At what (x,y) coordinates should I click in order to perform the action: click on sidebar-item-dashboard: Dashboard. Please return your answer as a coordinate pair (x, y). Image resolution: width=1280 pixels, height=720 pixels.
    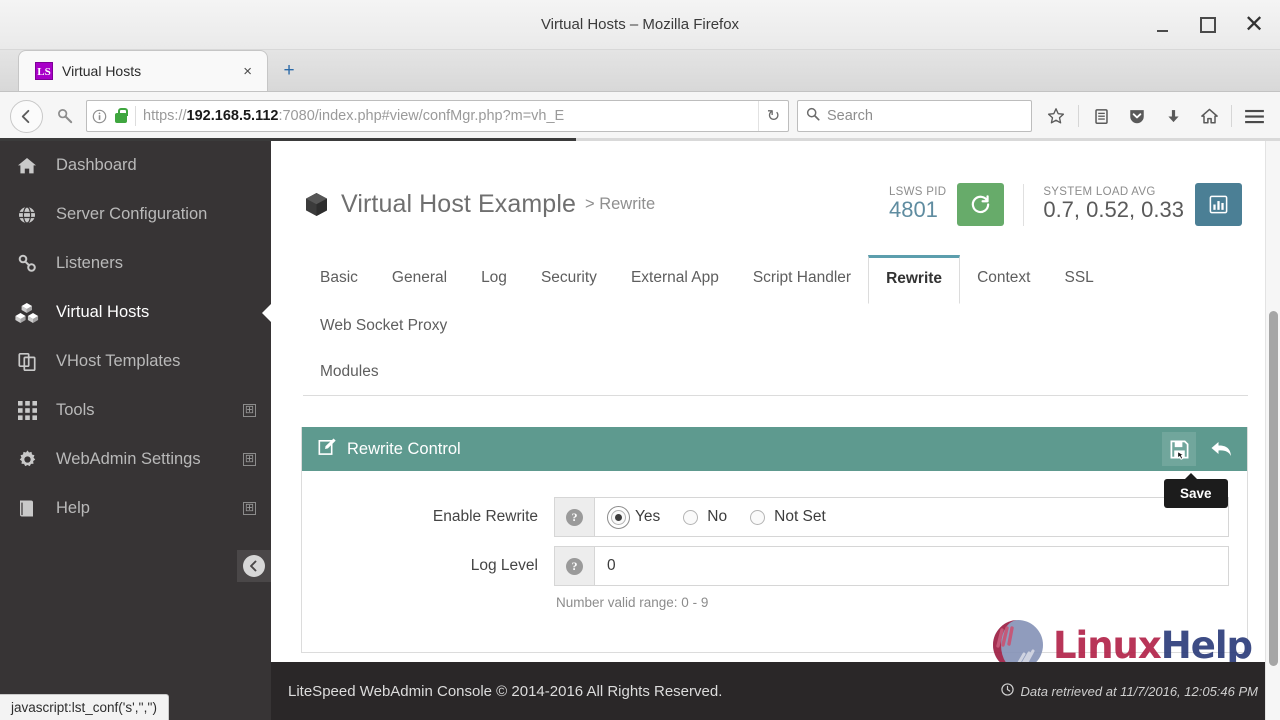
    Looking at the image, I should click on (135, 165).